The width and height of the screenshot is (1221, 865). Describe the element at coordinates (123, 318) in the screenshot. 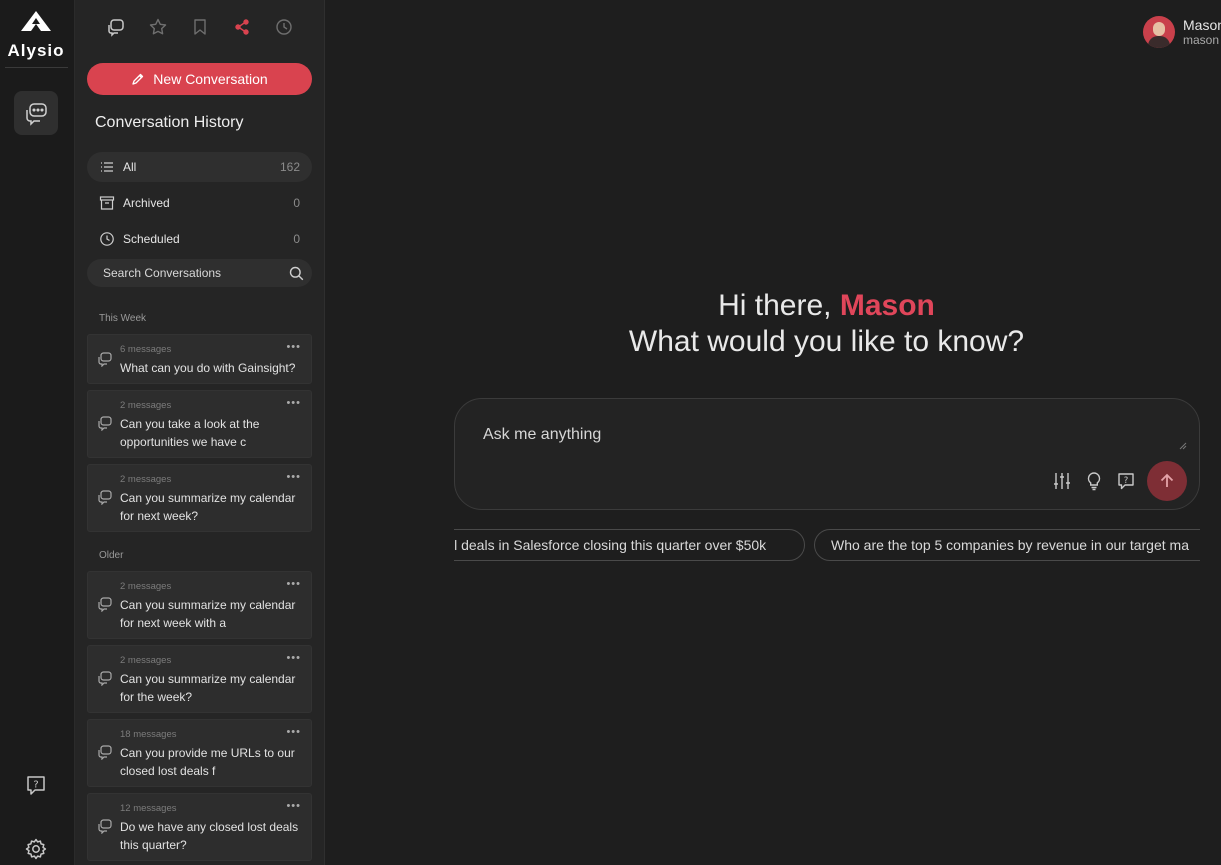

I see `section-this-week: This Week` at that location.